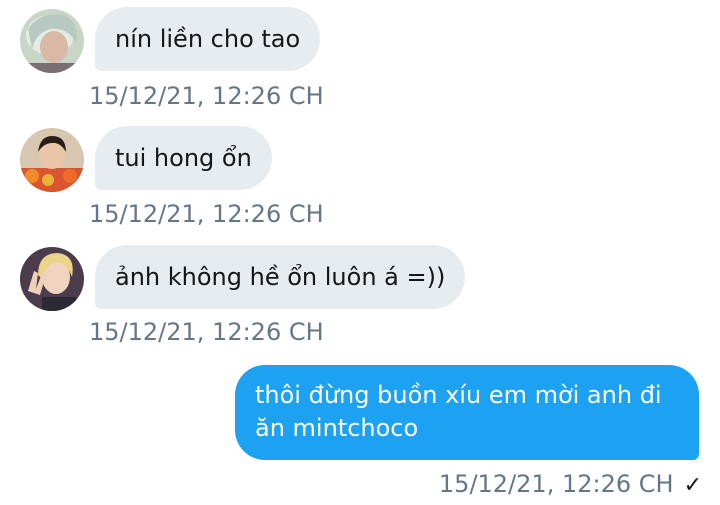  What do you see at coordinates (556, 484) in the screenshot?
I see `message-timestamp-text: 15/12/21, 12:26 CH` at bounding box center [556, 484].